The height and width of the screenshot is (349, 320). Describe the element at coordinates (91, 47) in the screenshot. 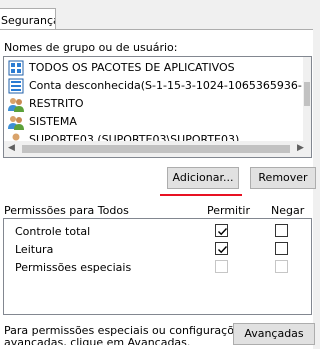

I see `users-heading: Nomes de grupo ou de usuário:` at that location.